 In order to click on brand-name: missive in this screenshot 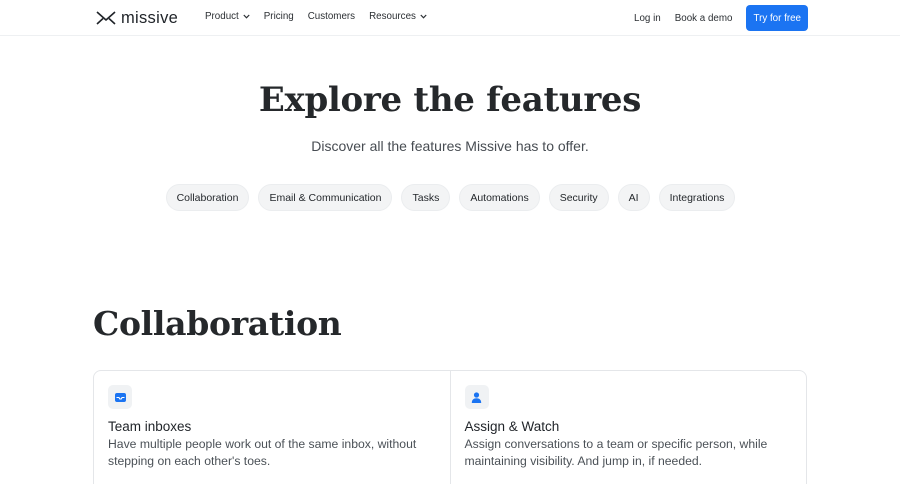, I will do `click(150, 18)`.